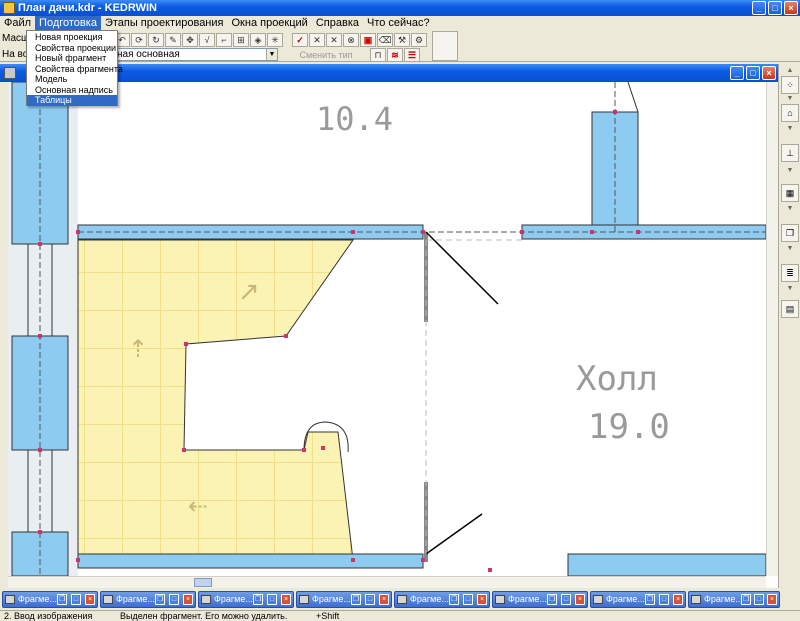 The width and height of the screenshot is (800, 621). I want to click on cross-hatch-icon: ⊗, so click(351, 40).